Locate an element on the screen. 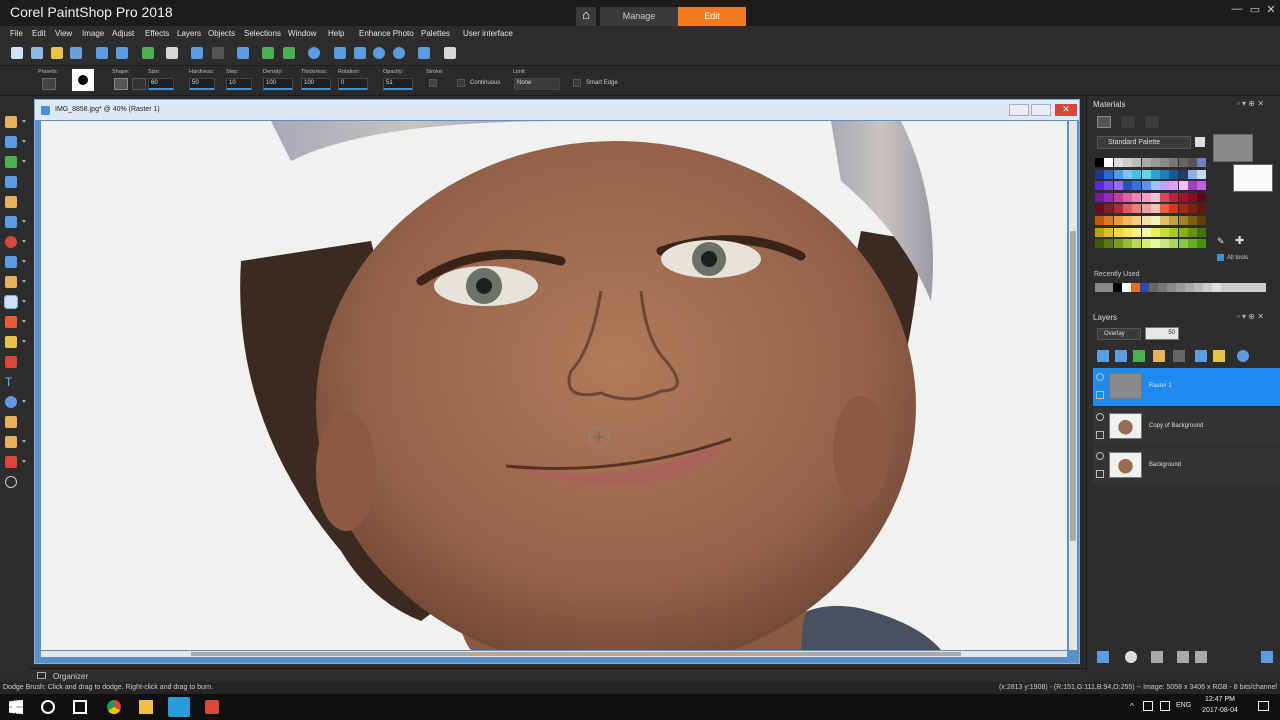 This screenshot has width=1280, height=720. rotation-field: 0 is located at coordinates (353, 84).